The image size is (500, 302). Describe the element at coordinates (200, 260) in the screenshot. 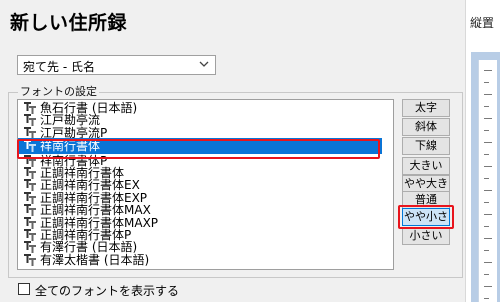

I see `font-list-item: 有澤太楷書 (日本語)` at that location.